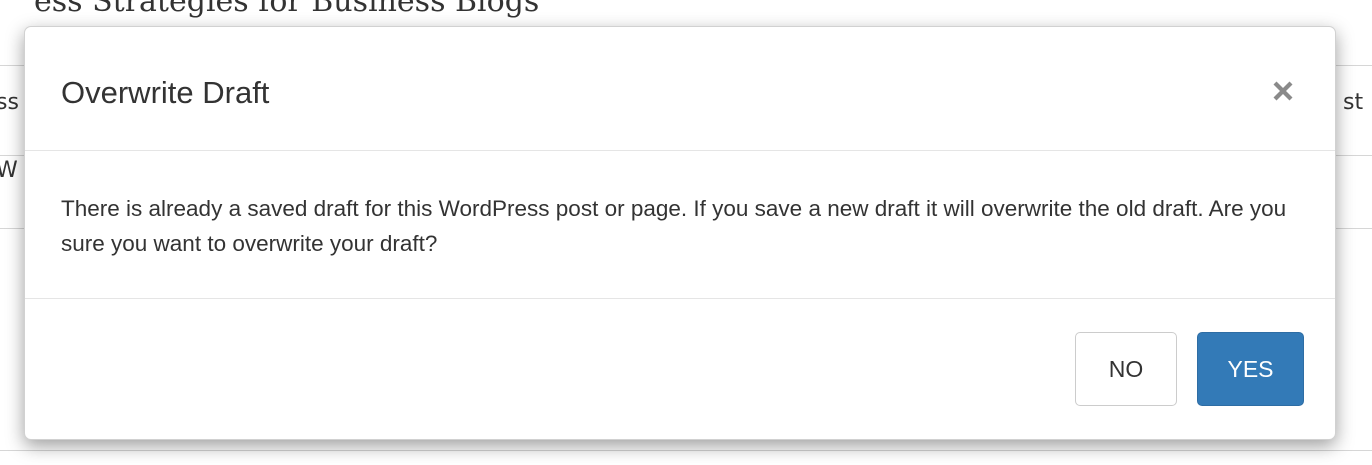 Image resolution: width=1372 pixels, height=465 pixels. I want to click on background-cell-right: st, so click(1353, 102).